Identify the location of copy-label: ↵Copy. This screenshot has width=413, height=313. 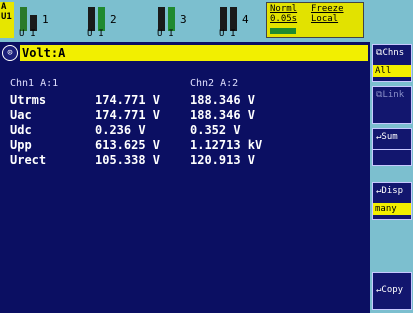
(390, 290).